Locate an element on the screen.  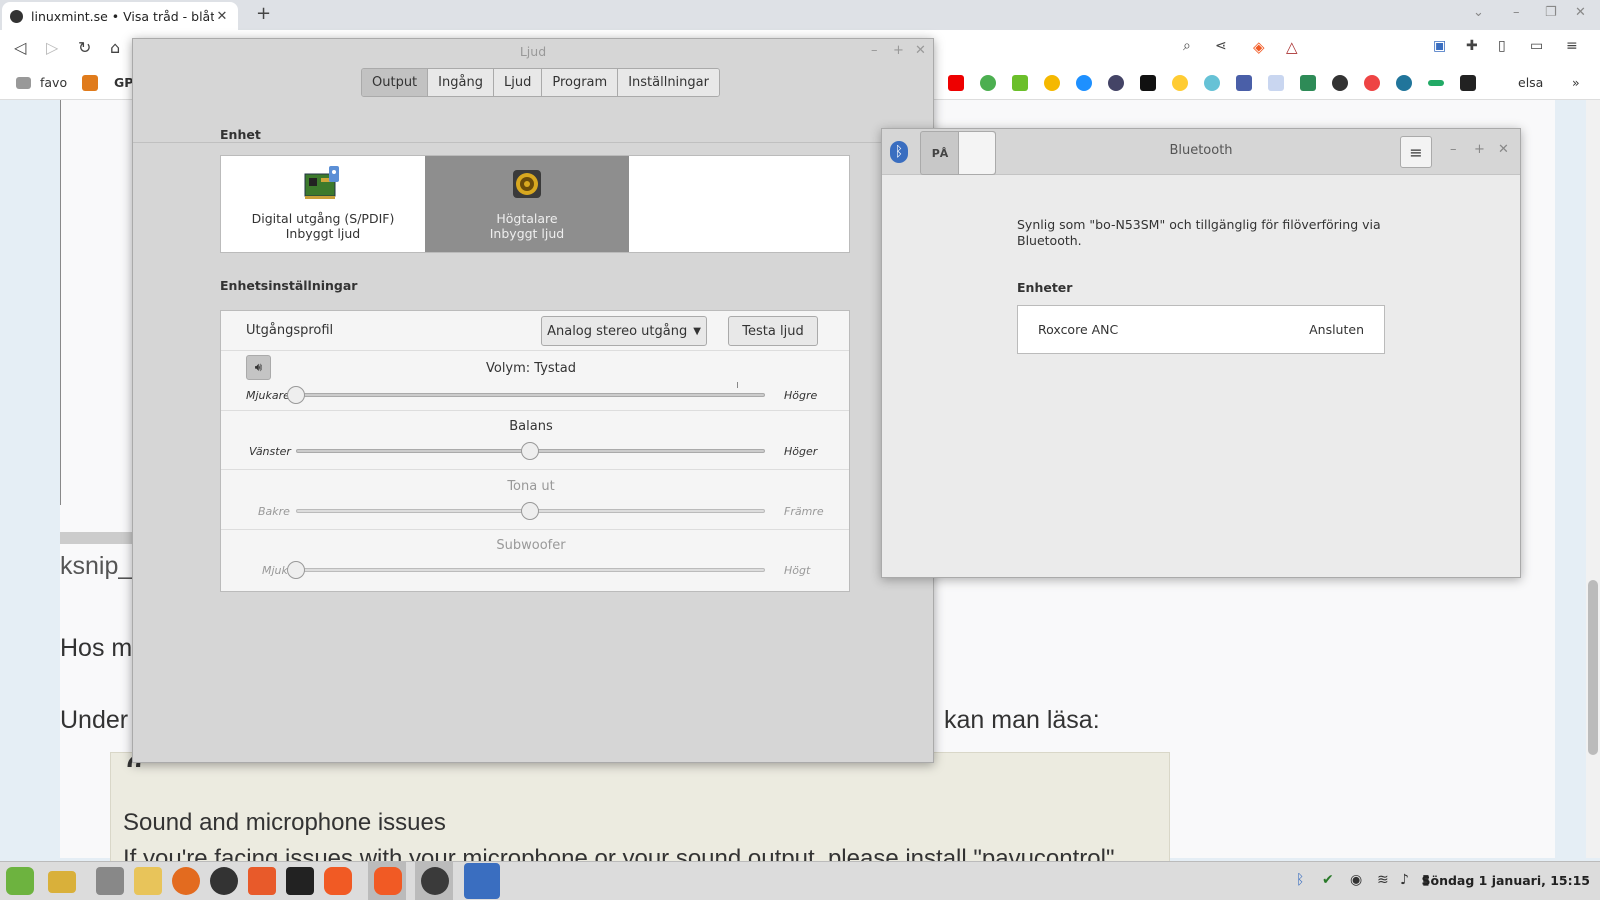
sound-window-icon is located at coordinates (435, 881).